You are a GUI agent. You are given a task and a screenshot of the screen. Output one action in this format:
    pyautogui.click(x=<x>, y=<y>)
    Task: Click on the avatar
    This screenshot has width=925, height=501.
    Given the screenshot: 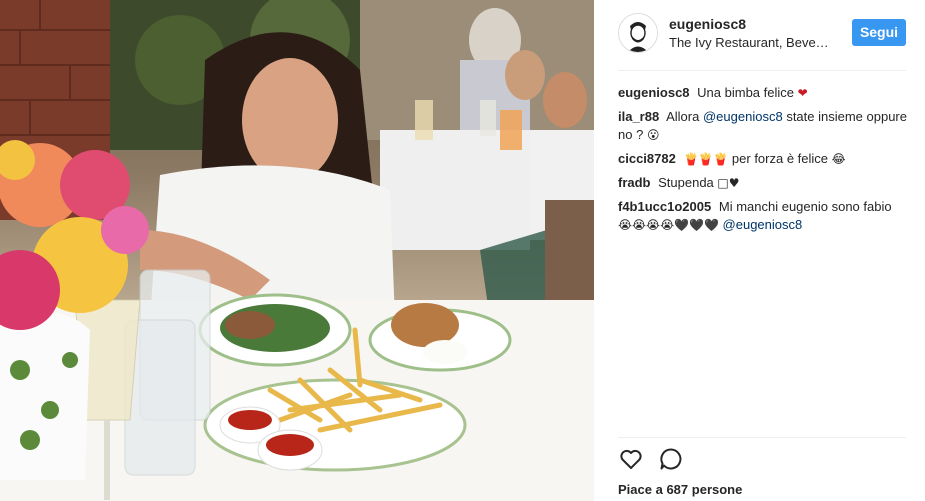 What is the action you would take?
    pyautogui.click(x=638, y=33)
    